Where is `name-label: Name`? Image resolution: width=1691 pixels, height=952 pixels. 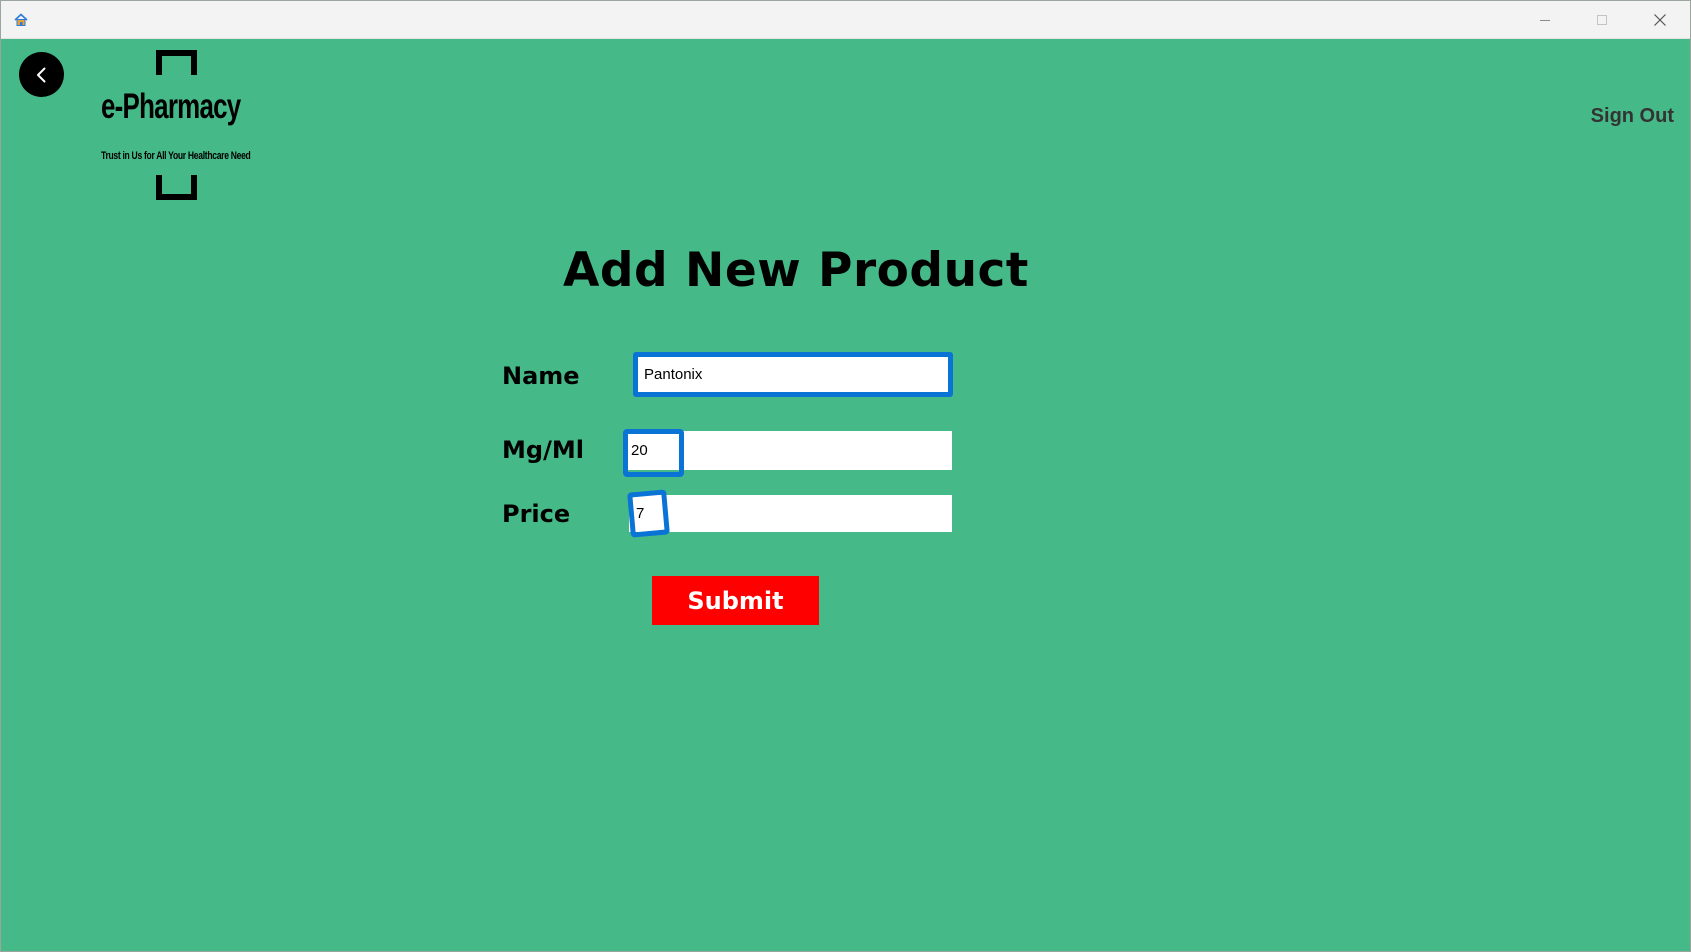
name-label: Name is located at coordinates (541, 376).